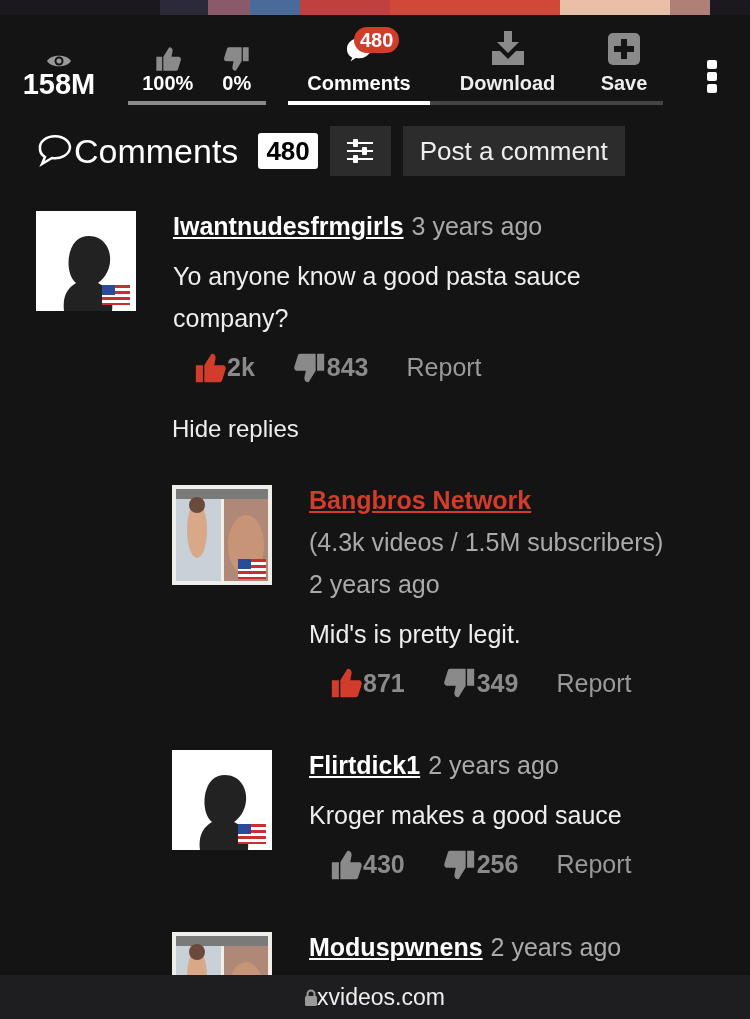 This screenshot has height=1019, width=750. What do you see at coordinates (377, 40) in the screenshot?
I see `count-badge: 480` at bounding box center [377, 40].